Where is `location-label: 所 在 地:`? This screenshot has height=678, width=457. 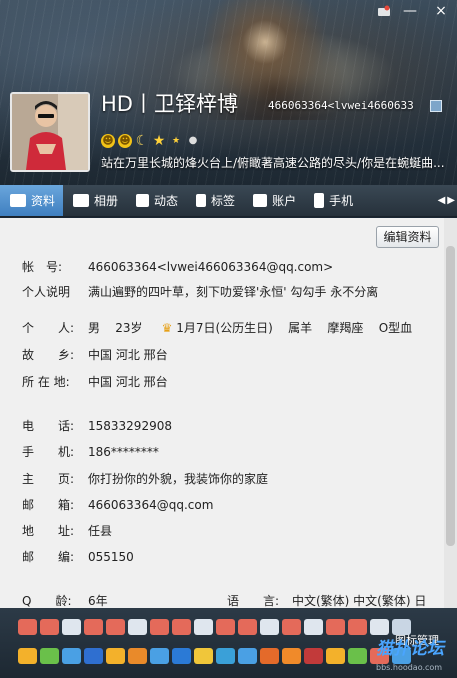 location-label: 所 在 地: is located at coordinates (46, 382).